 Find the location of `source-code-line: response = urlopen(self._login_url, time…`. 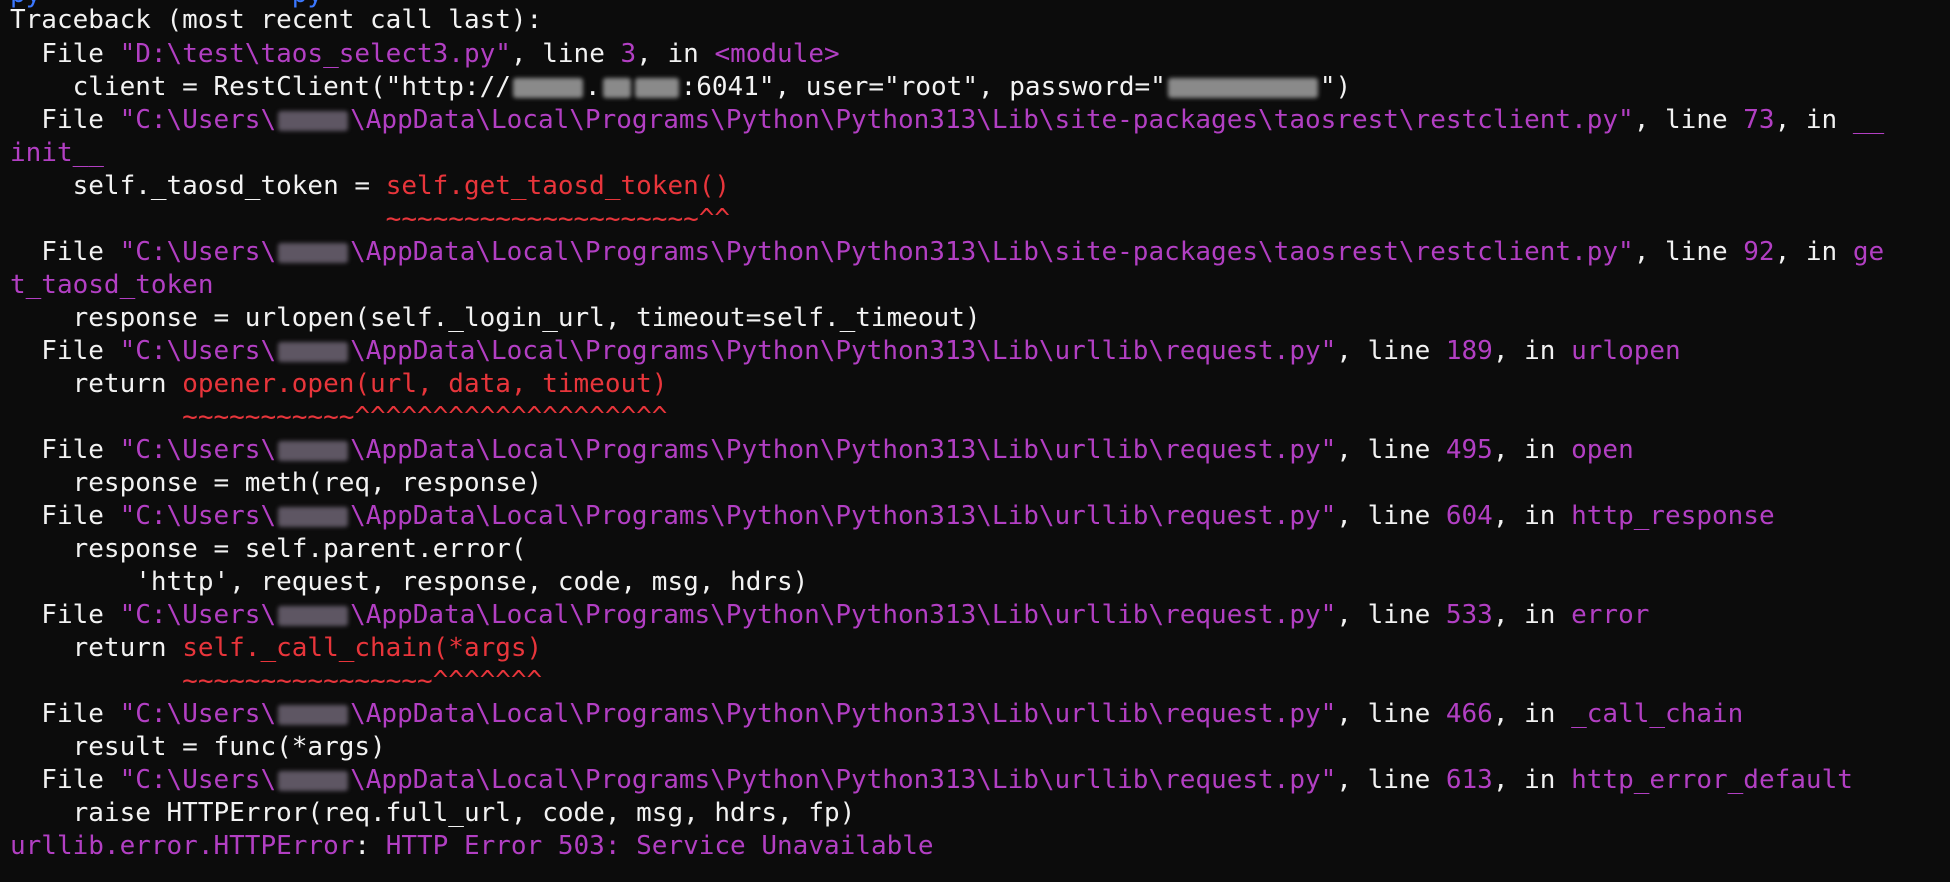

source-code-line: response = urlopen(self._login_url, time… is located at coordinates (495, 318).